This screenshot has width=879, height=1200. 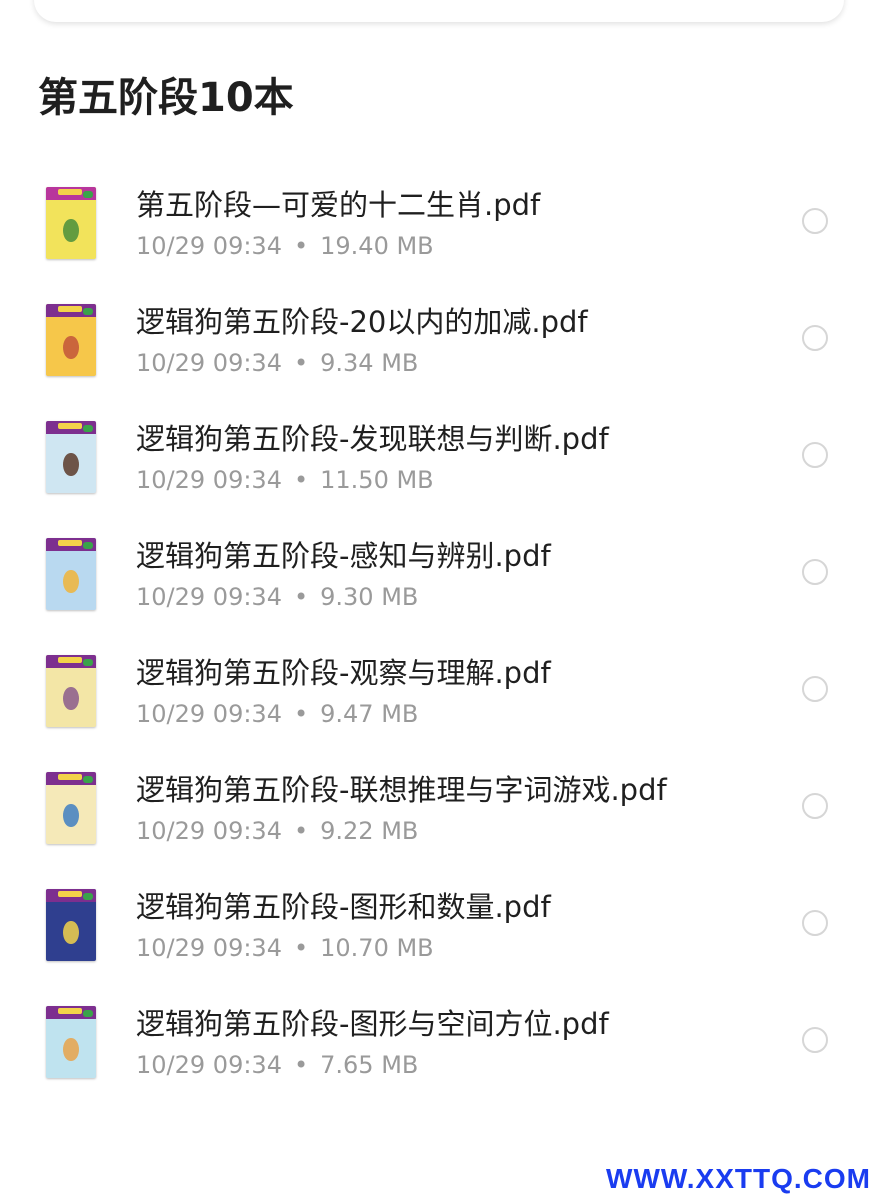 I want to click on file-name: 逻辑狗第五阶段-图形和数量.pdf, so click(x=343, y=907).